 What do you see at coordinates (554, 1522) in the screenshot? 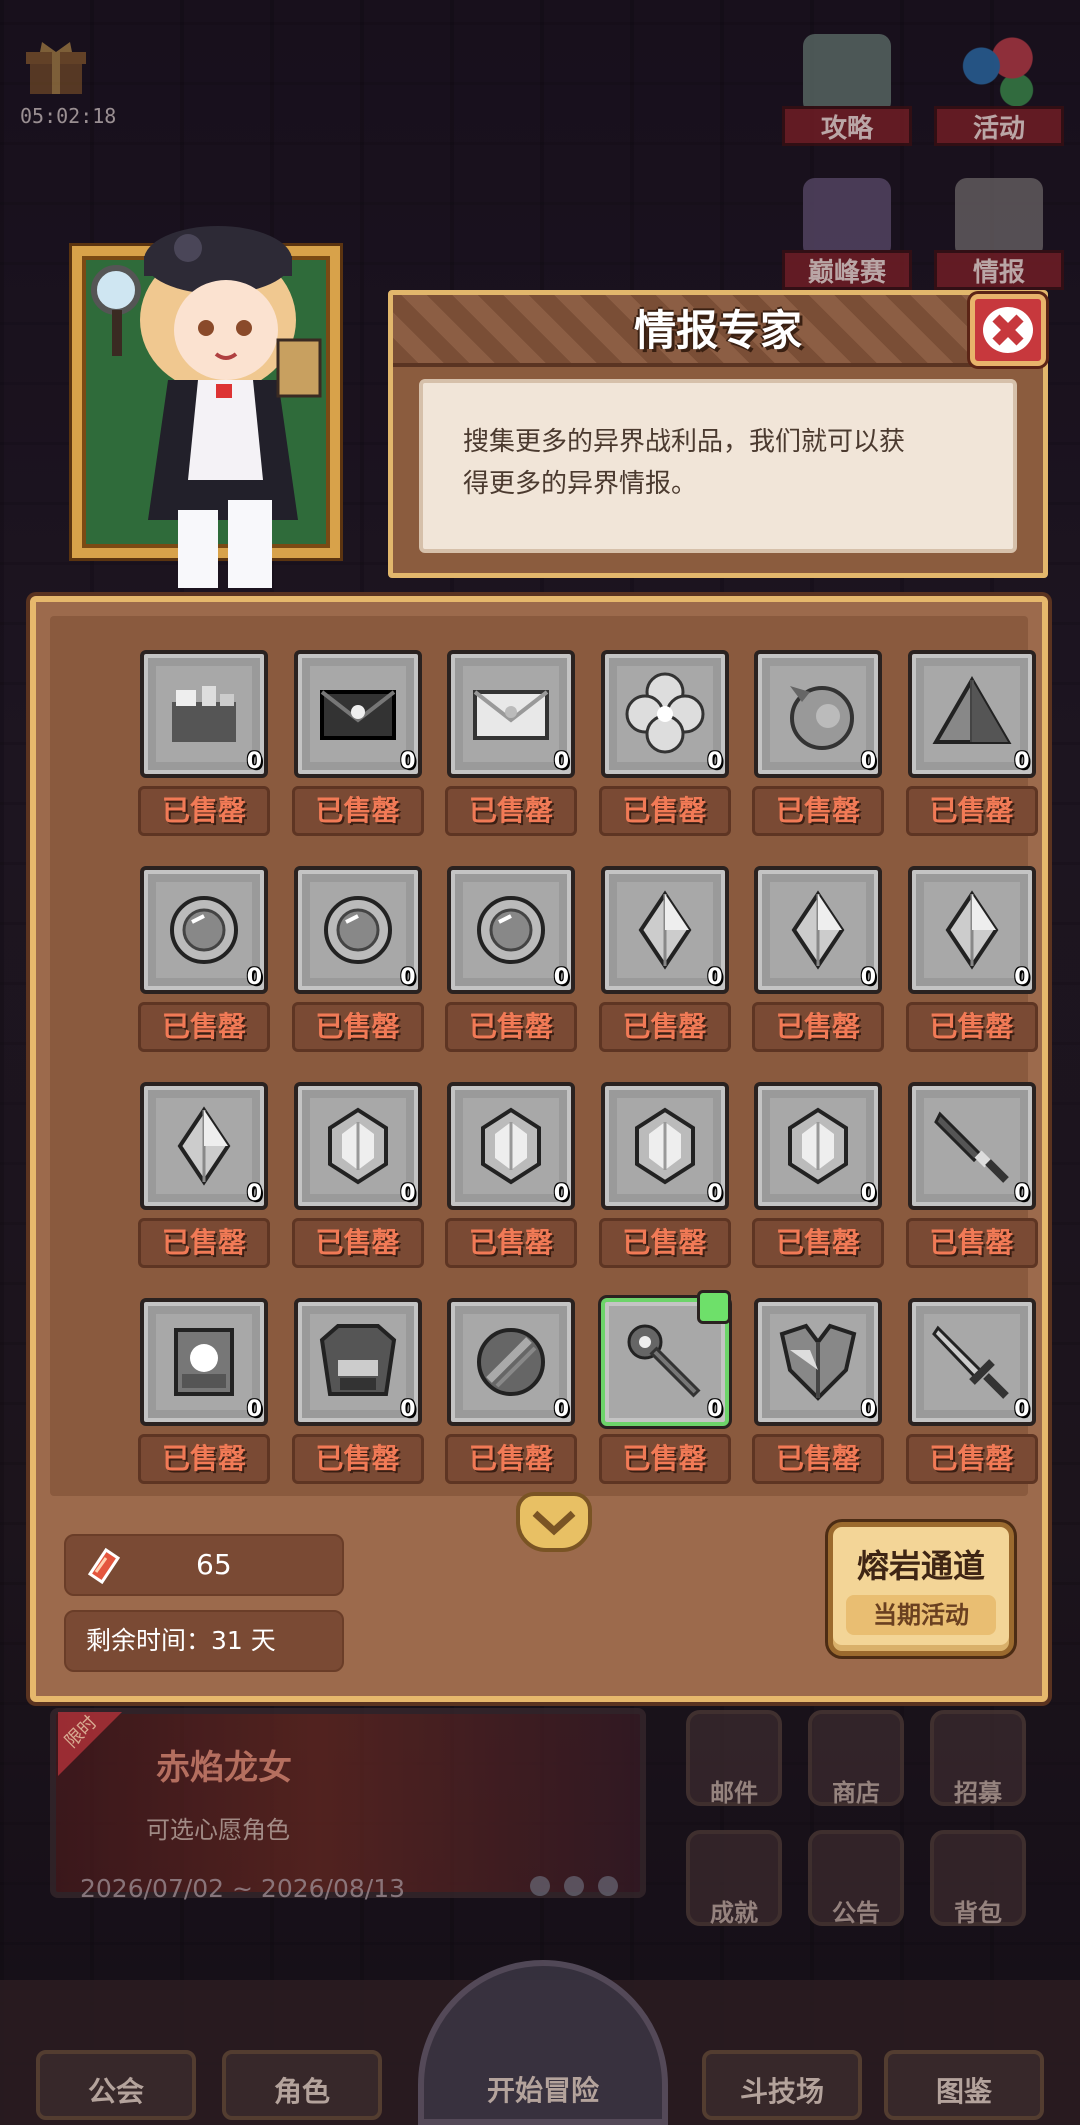
I see `expand-toggle-button` at bounding box center [554, 1522].